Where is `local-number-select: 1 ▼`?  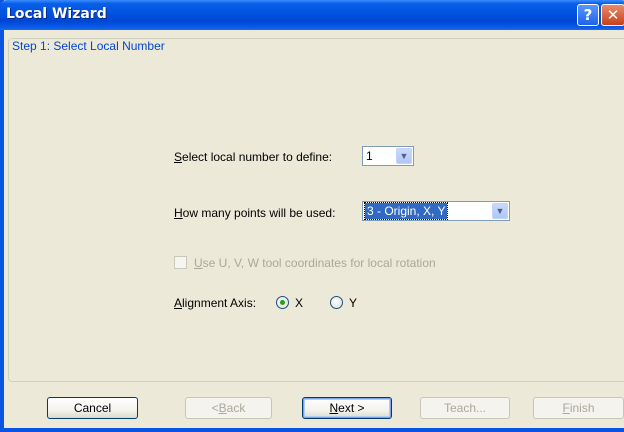
local-number-select: 1 ▼ is located at coordinates (388, 156).